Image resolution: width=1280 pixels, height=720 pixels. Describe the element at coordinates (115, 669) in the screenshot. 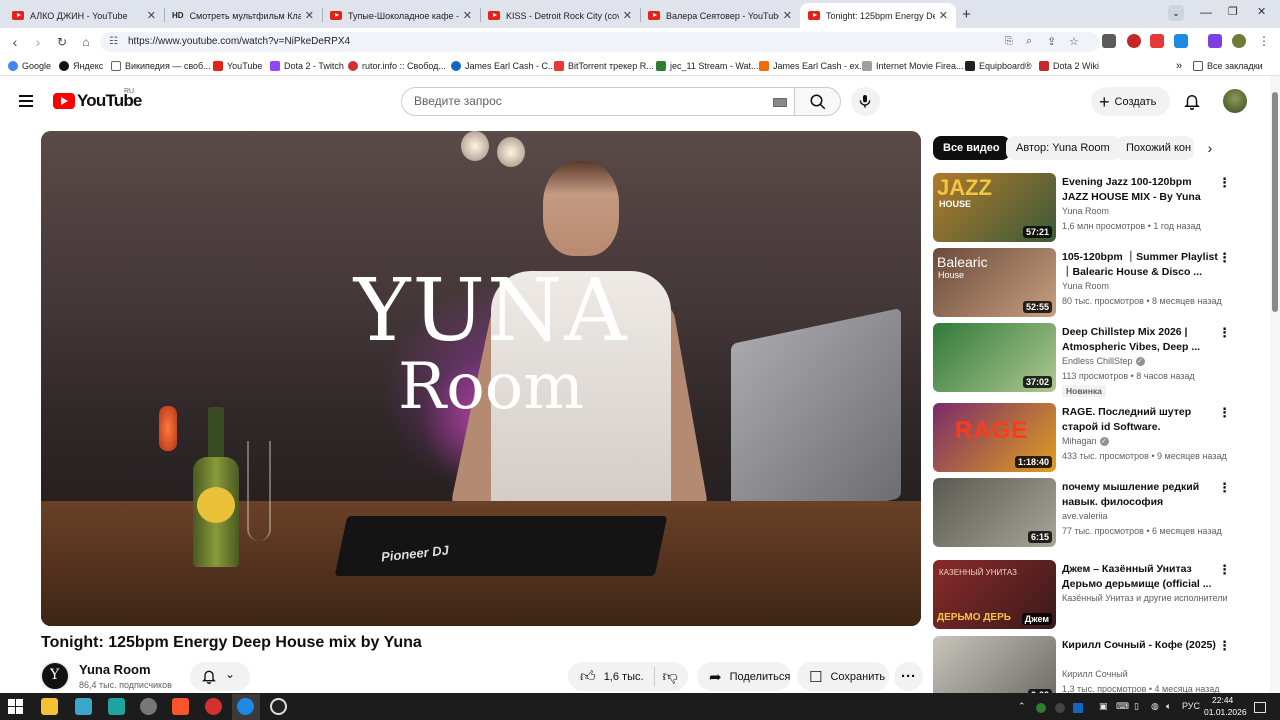

I see `channel-name: Yuna Room` at that location.